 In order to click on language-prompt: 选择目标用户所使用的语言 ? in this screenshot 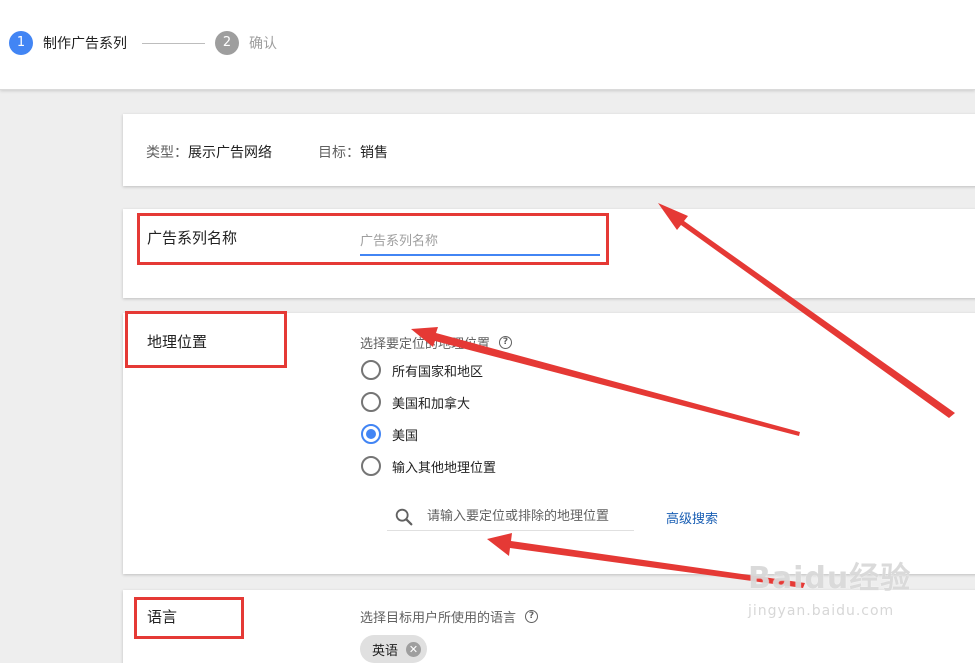, I will do `click(449, 616)`.